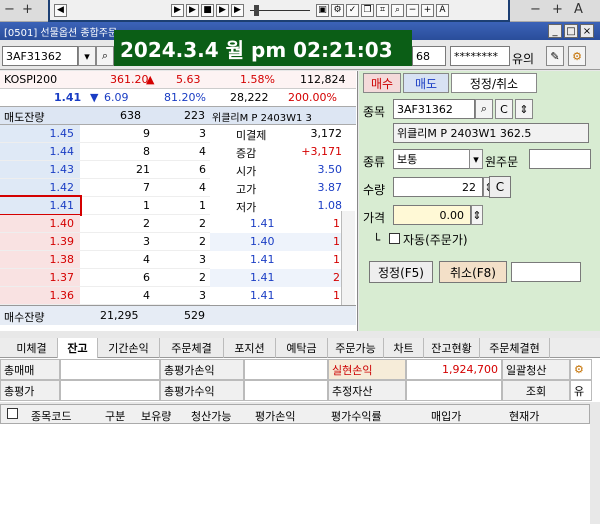 This screenshot has width=600, height=524. I want to click on grid-header-cell: 평가수익률, so click(356, 416).